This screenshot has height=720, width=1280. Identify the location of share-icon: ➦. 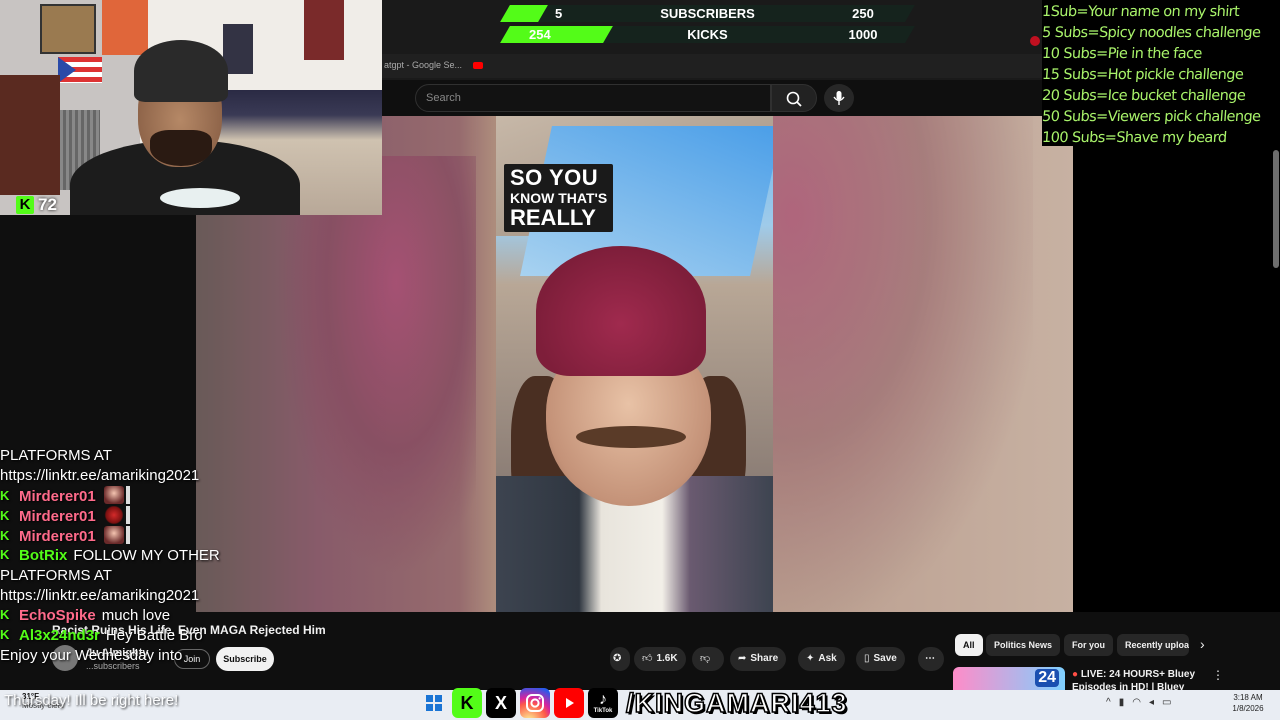
(742, 658).